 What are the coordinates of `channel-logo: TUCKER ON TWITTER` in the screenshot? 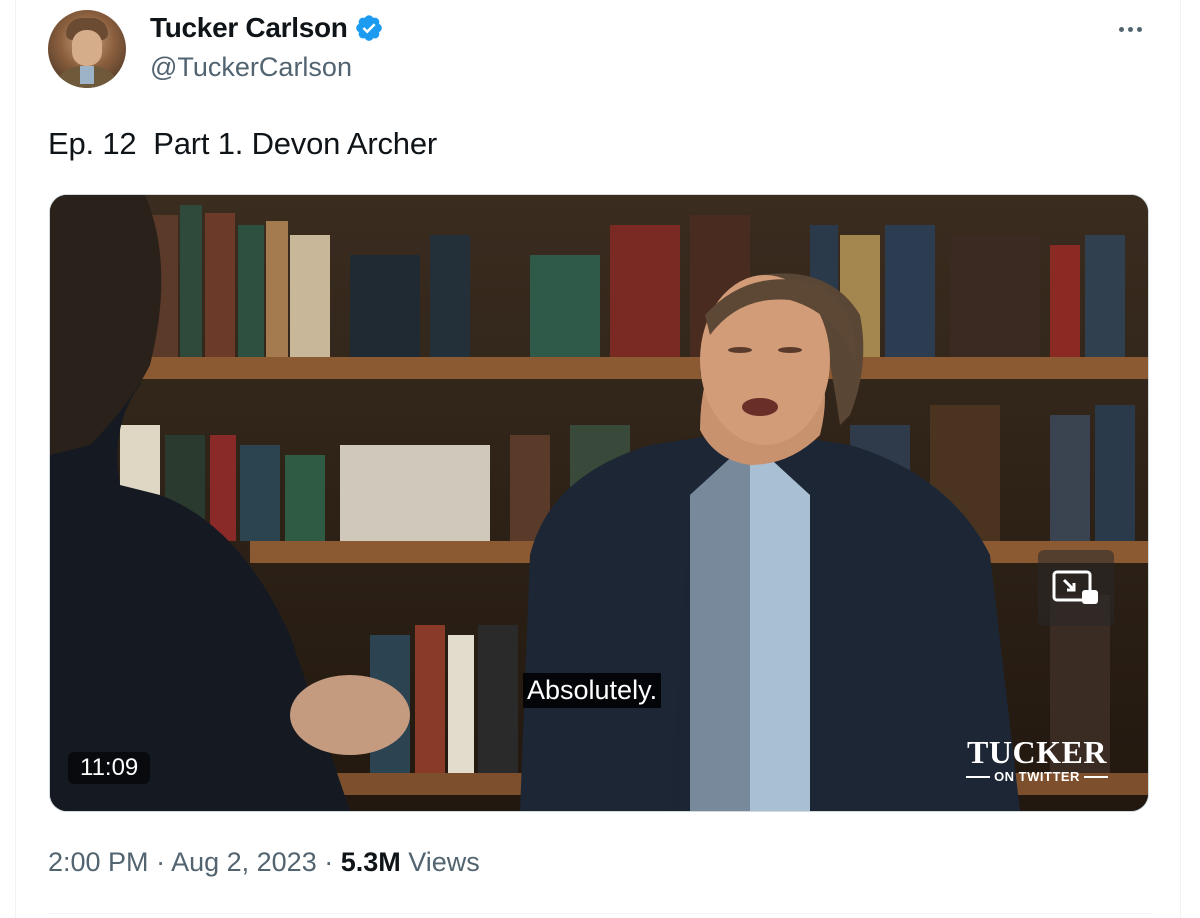 It's located at (1037, 760).